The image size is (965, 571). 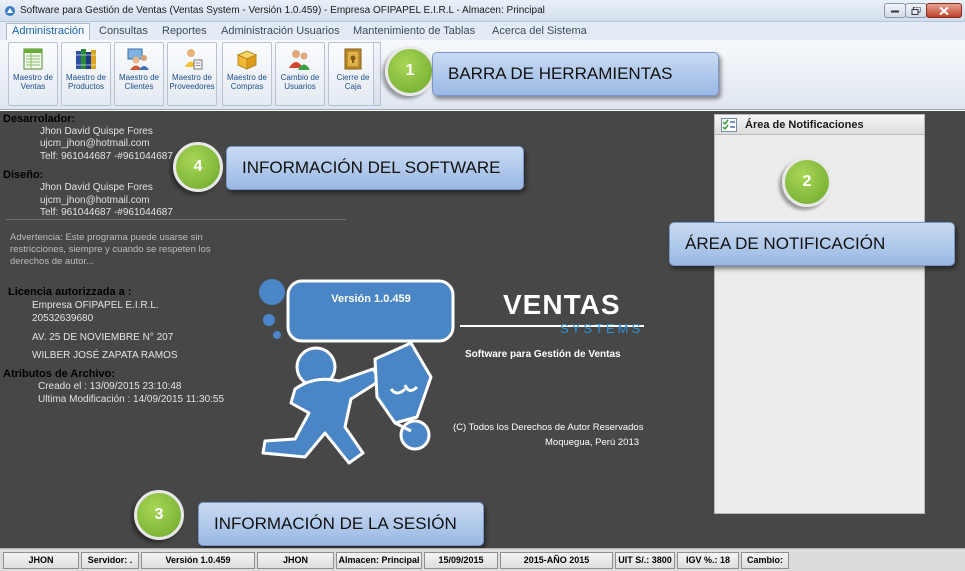 What do you see at coordinates (103, 337) in the screenshot?
I see `license-address: AV. 25 DE NOVIEMBRE N° 207` at bounding box center [103, 337].